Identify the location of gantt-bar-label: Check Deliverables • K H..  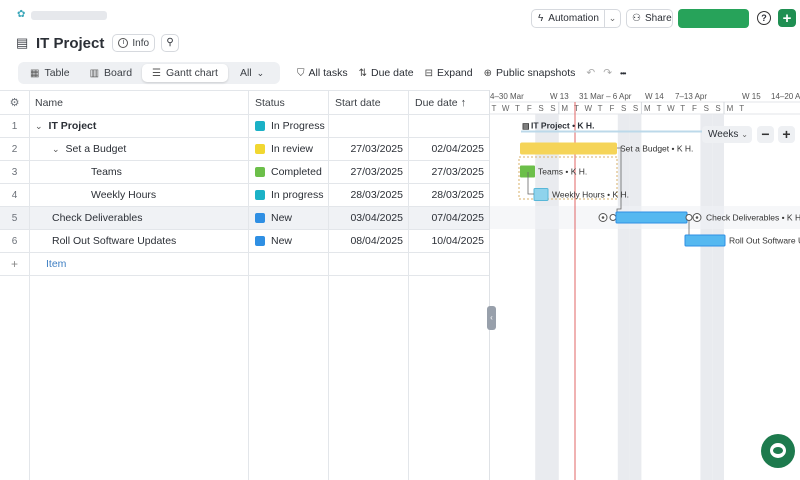
(753, 218).